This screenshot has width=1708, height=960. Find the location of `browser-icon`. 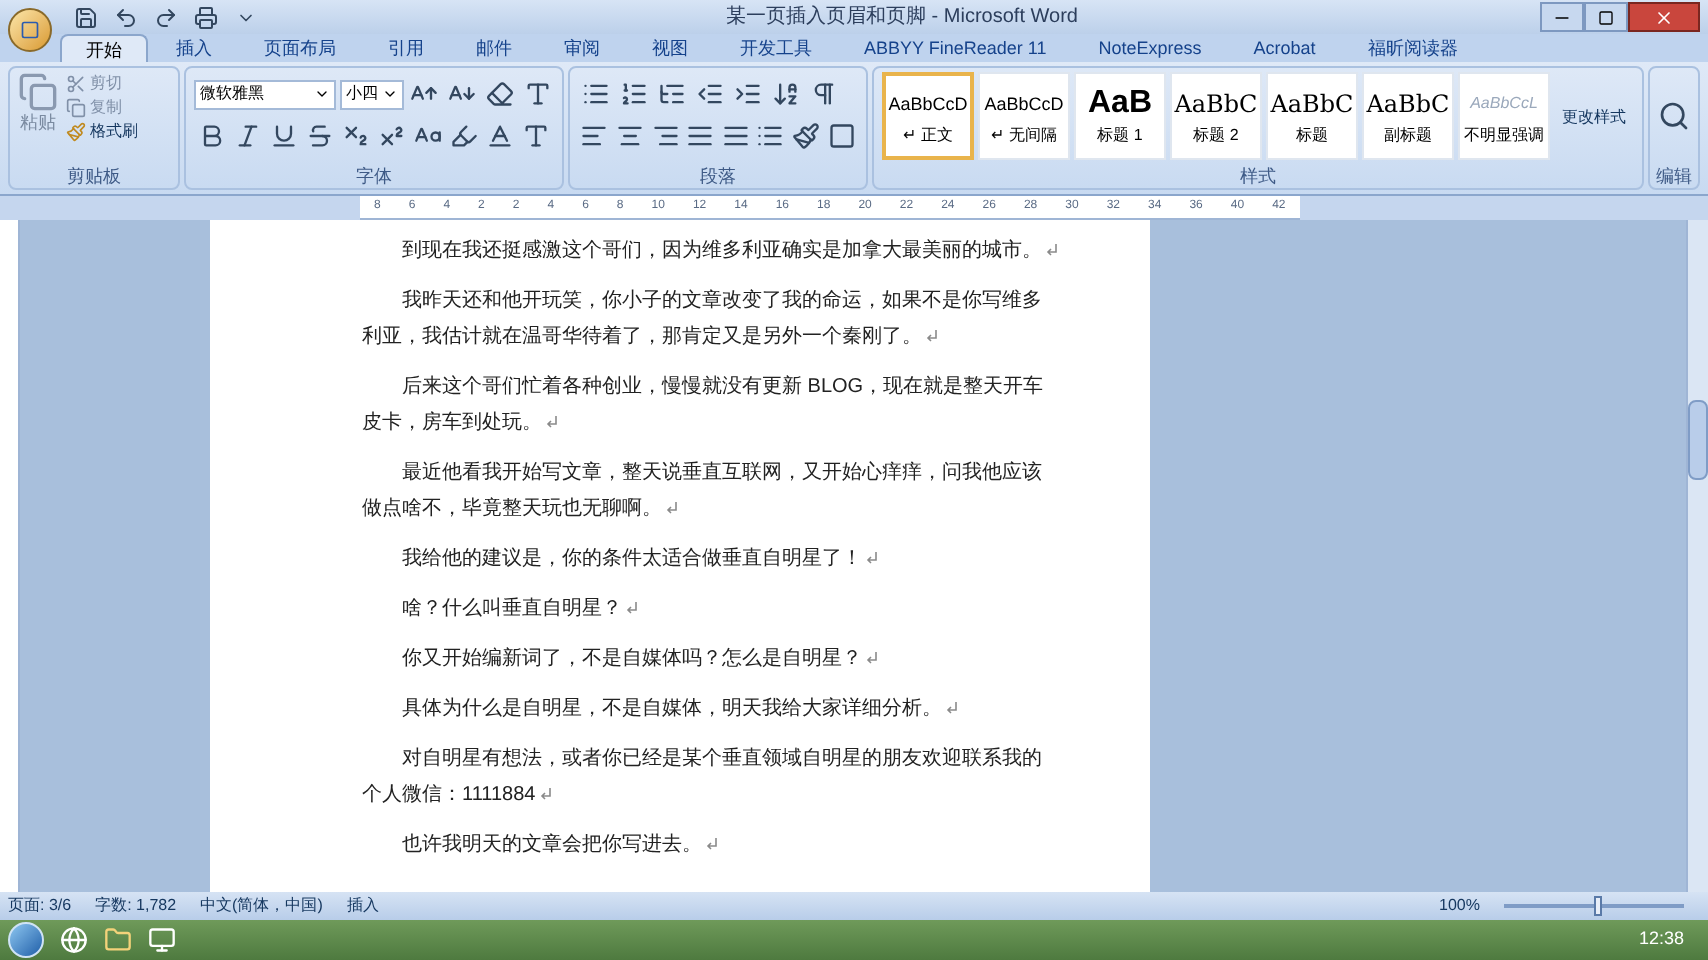

browser-icon is located at coordinates (74, 940).